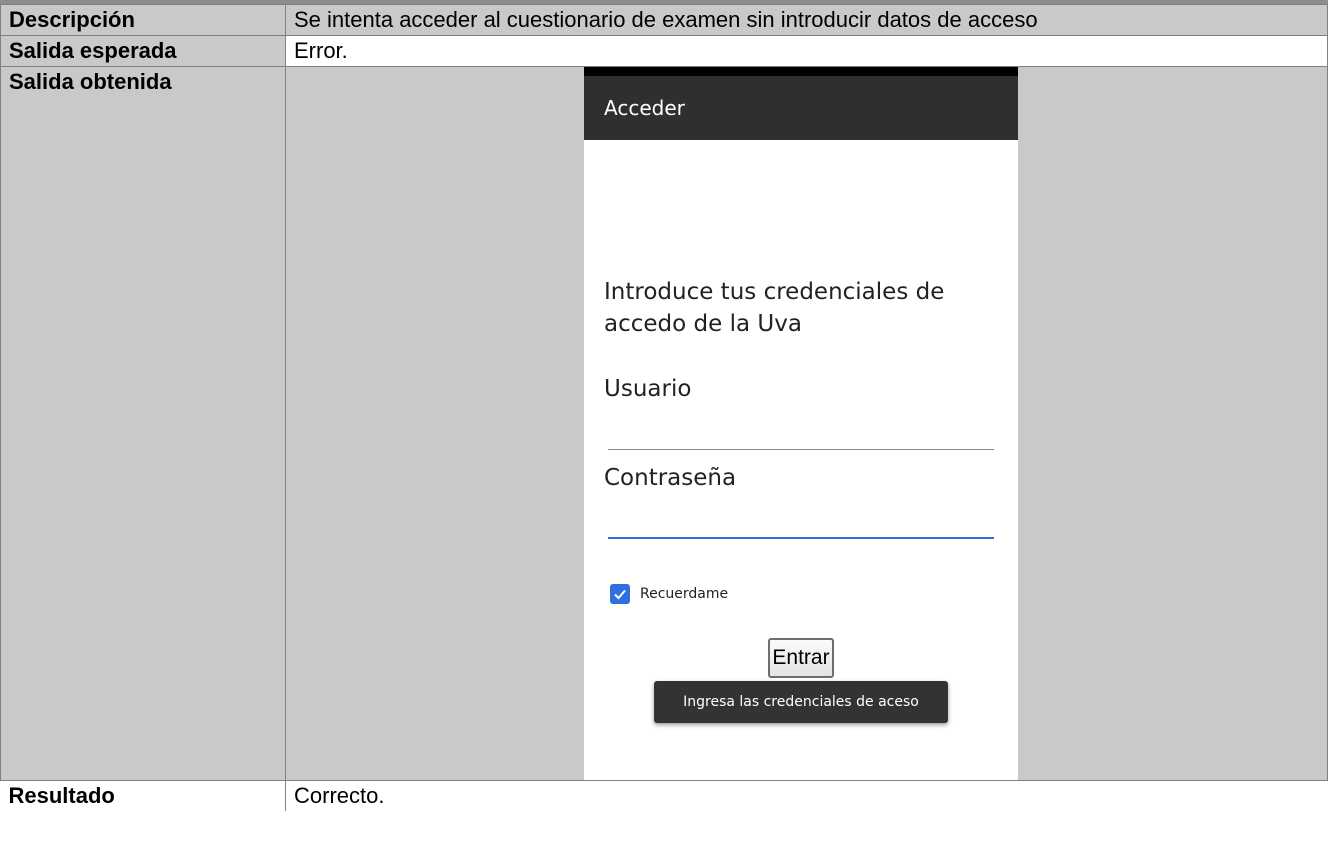 Image resolution: width=1328 pixels, height=858 pixels. I want to click on remember-me-checkbox, so click(620, 594).